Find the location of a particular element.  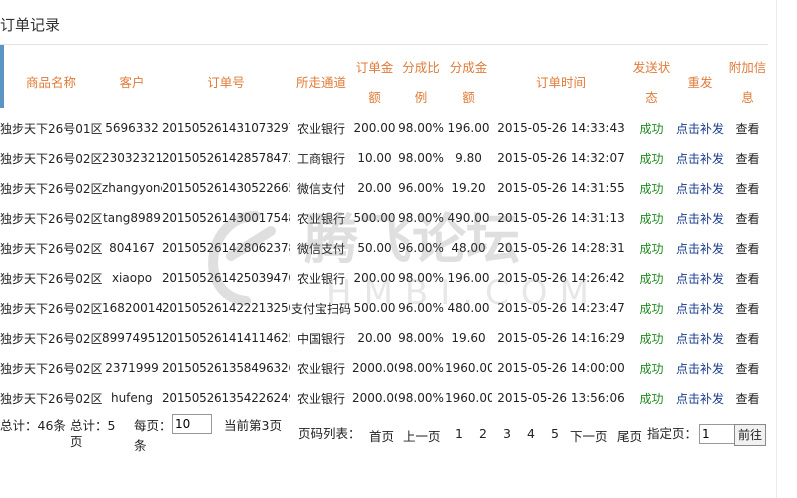

cell-time: 2015-05-26 13:56:06 is located at coordinates (561, 398).